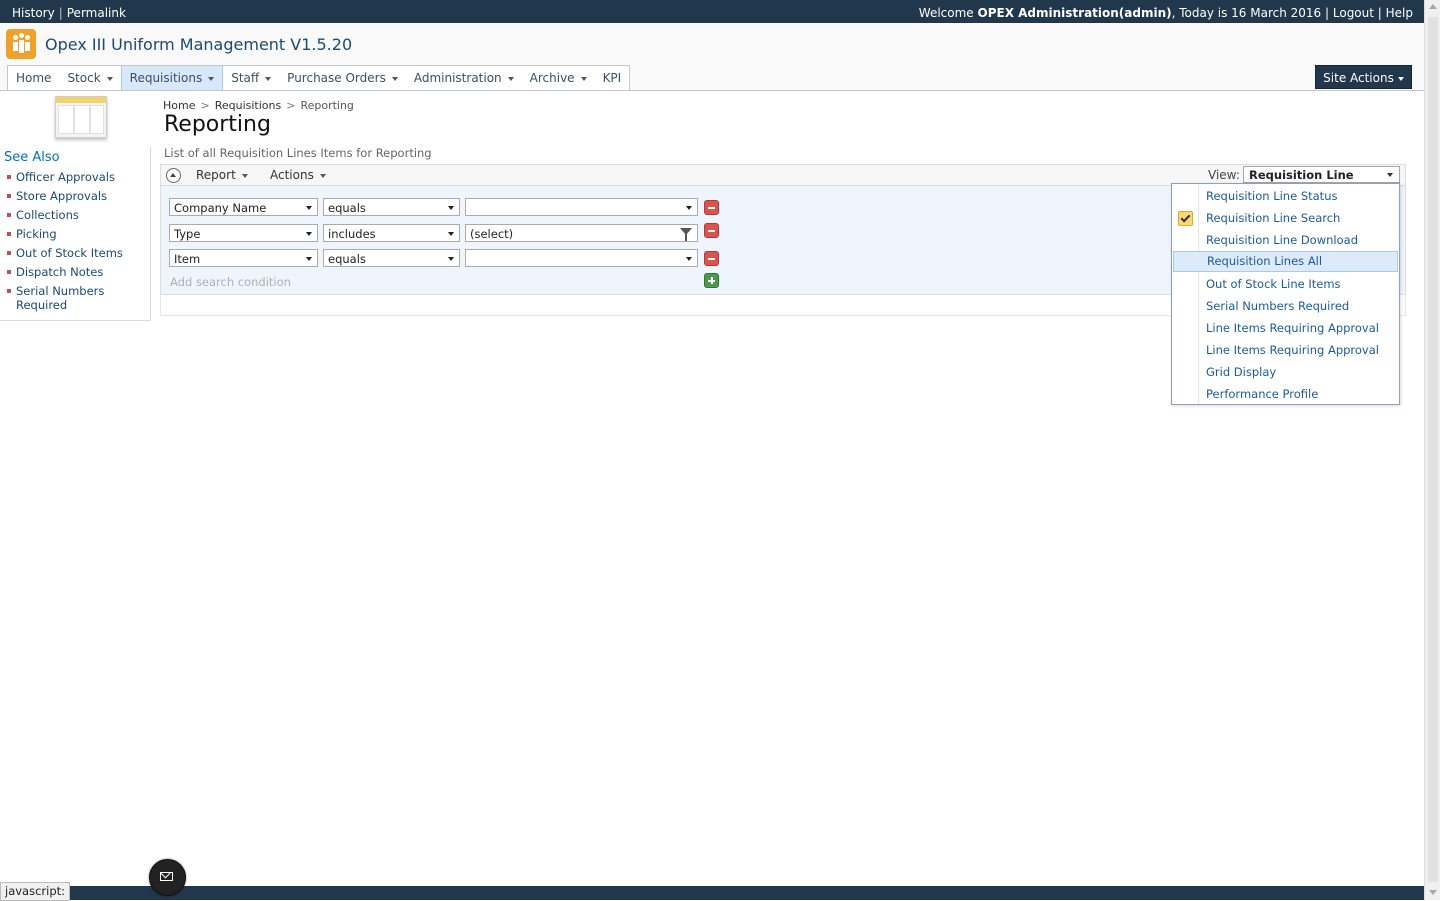 The width and height of the screenshot is (1440, 901). What do you see at coordinates (1399, 13) in the screenshot?
I see `help-link: Help` at bounding box center [1399, 13].